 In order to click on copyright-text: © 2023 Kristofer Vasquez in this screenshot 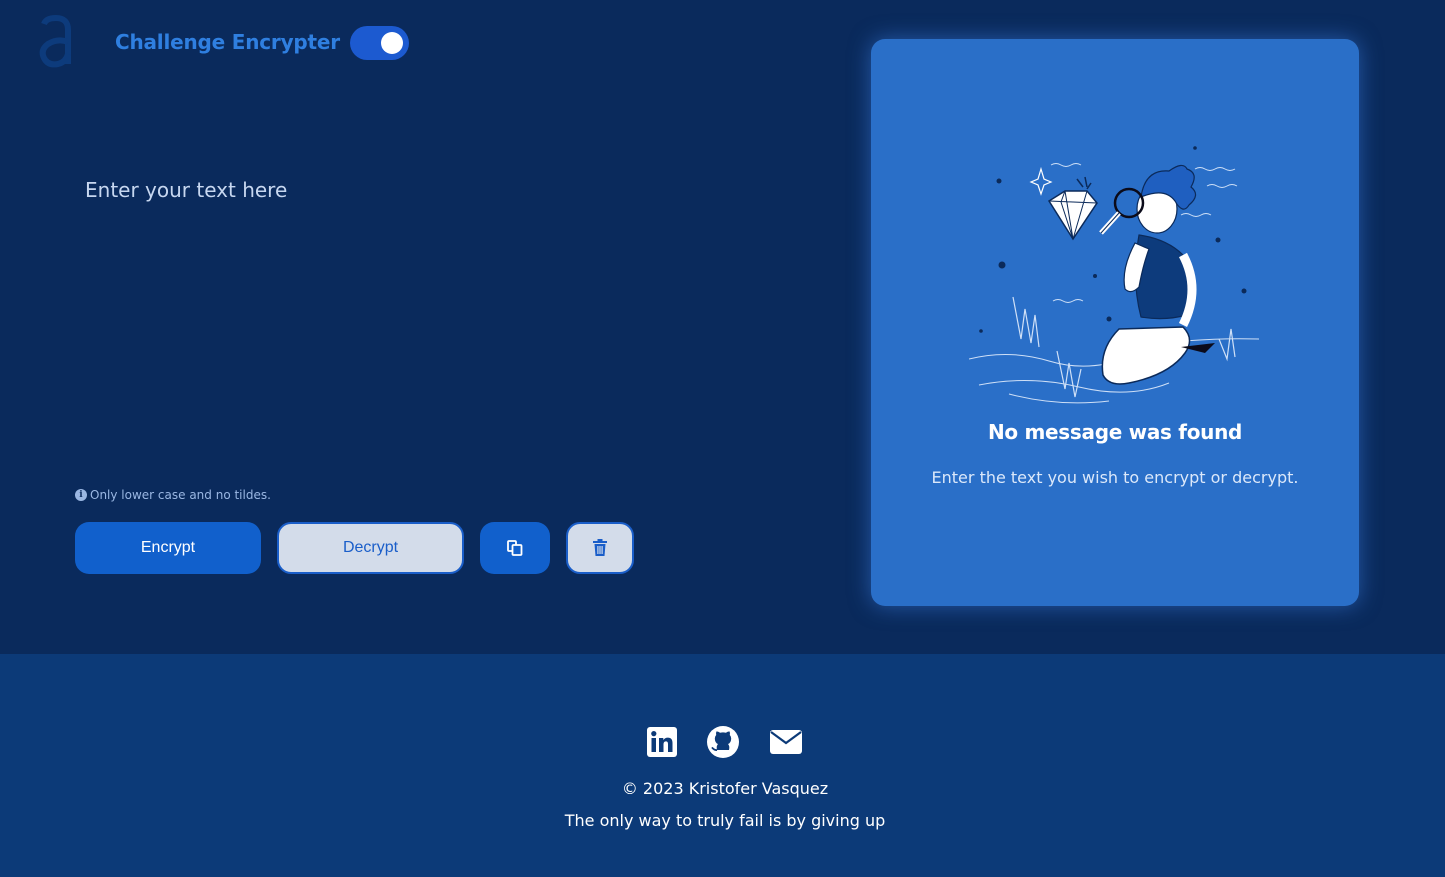, I will do `click(725, 788)`.